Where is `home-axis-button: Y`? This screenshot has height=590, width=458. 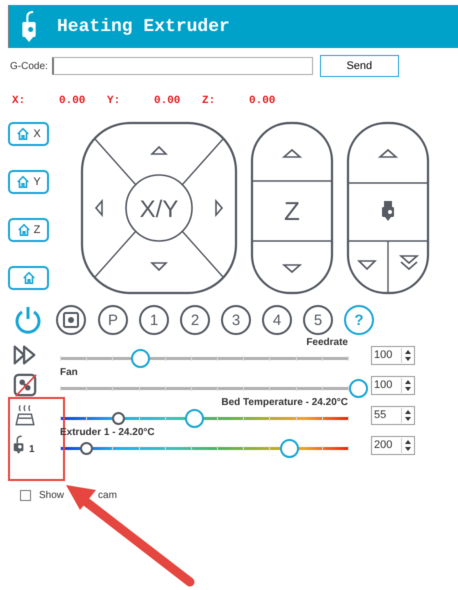 home-axis-button: Y is located at coordinates (28, 182).